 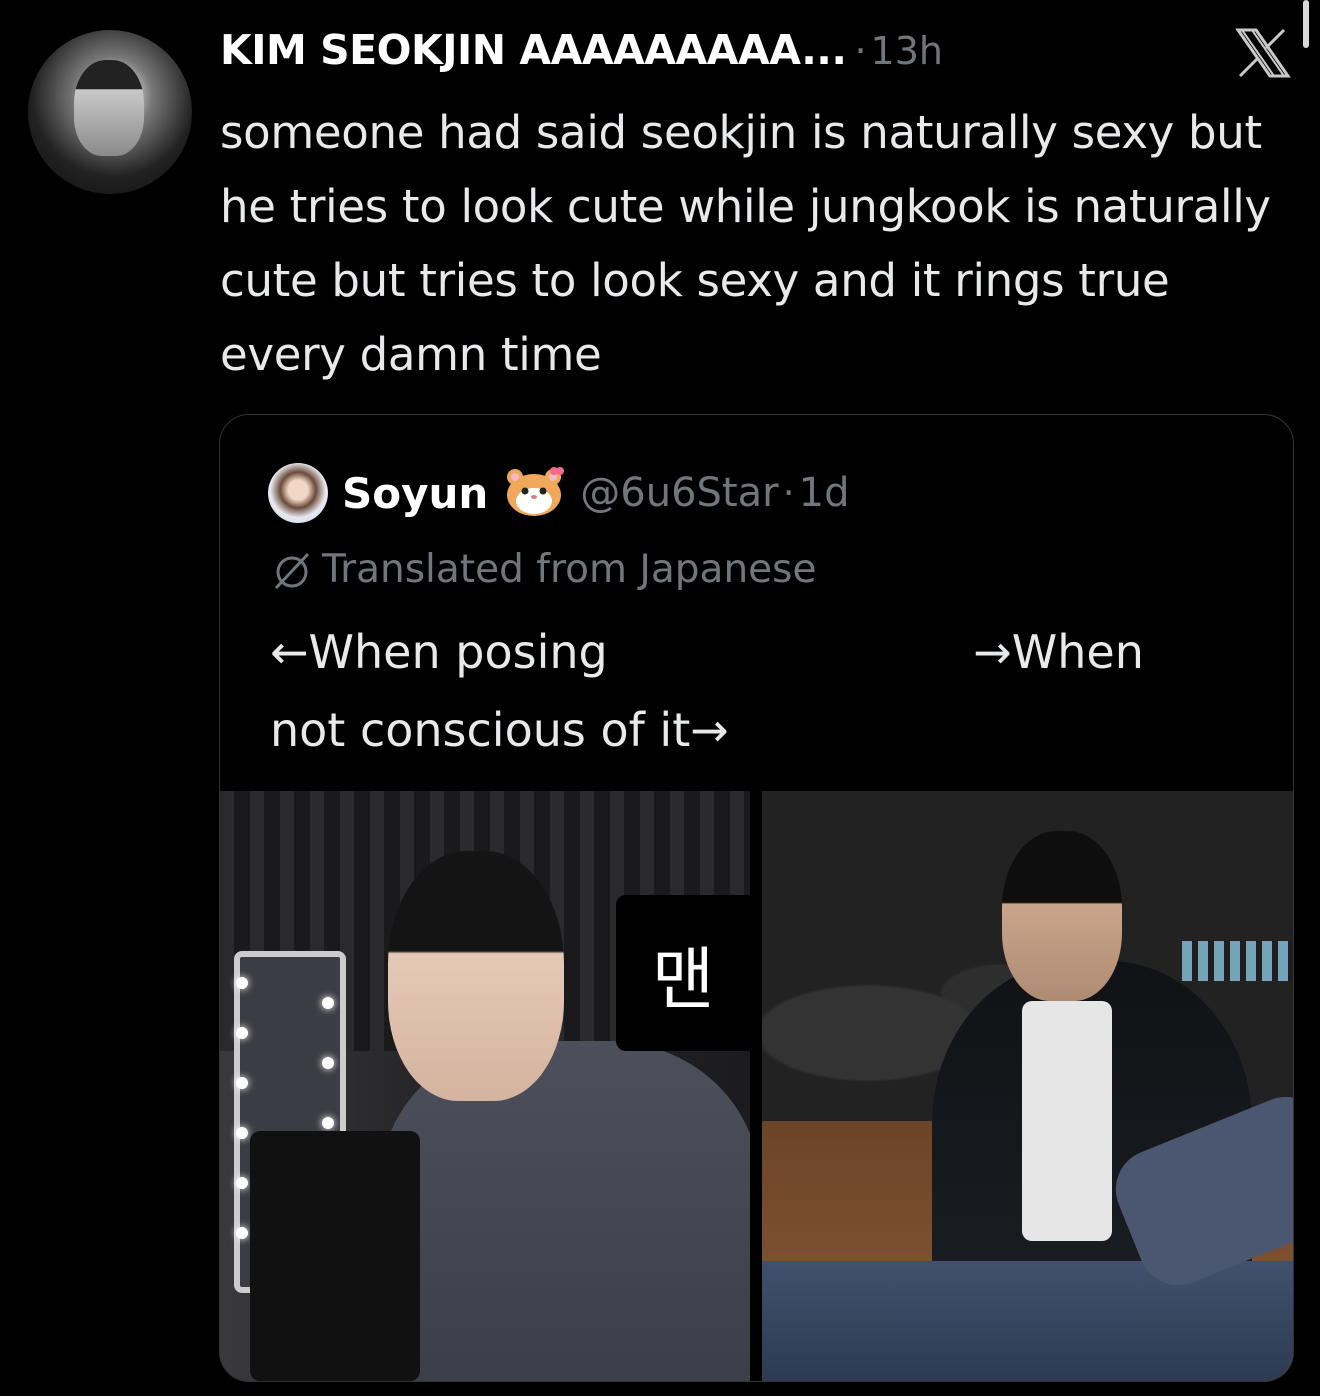 I want to click on quoted-author-avatar, so click(x=298, y=493).